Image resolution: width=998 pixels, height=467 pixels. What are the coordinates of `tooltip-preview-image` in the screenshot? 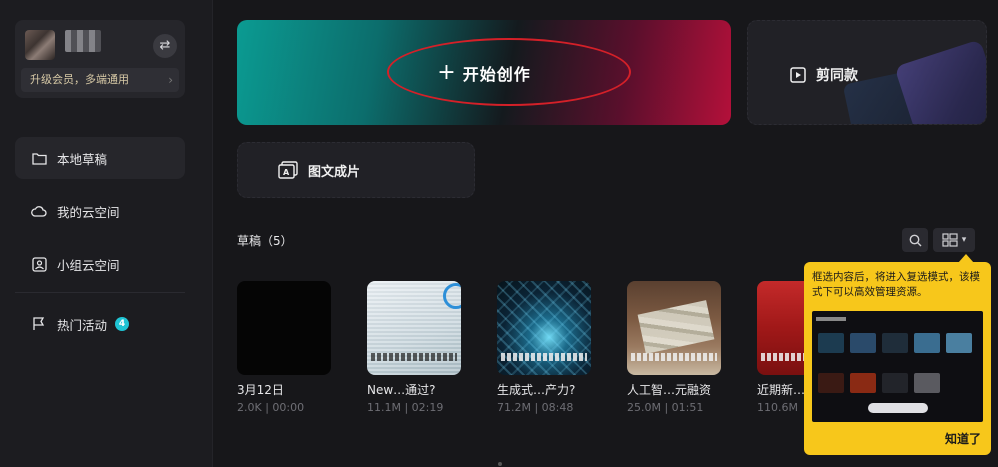 It's located at (897, 366).